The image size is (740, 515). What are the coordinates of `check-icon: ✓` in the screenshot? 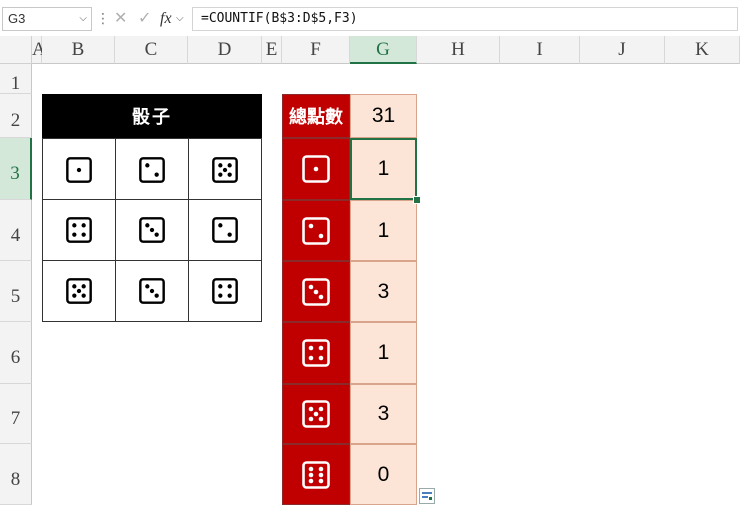 It's located at (144, 19).